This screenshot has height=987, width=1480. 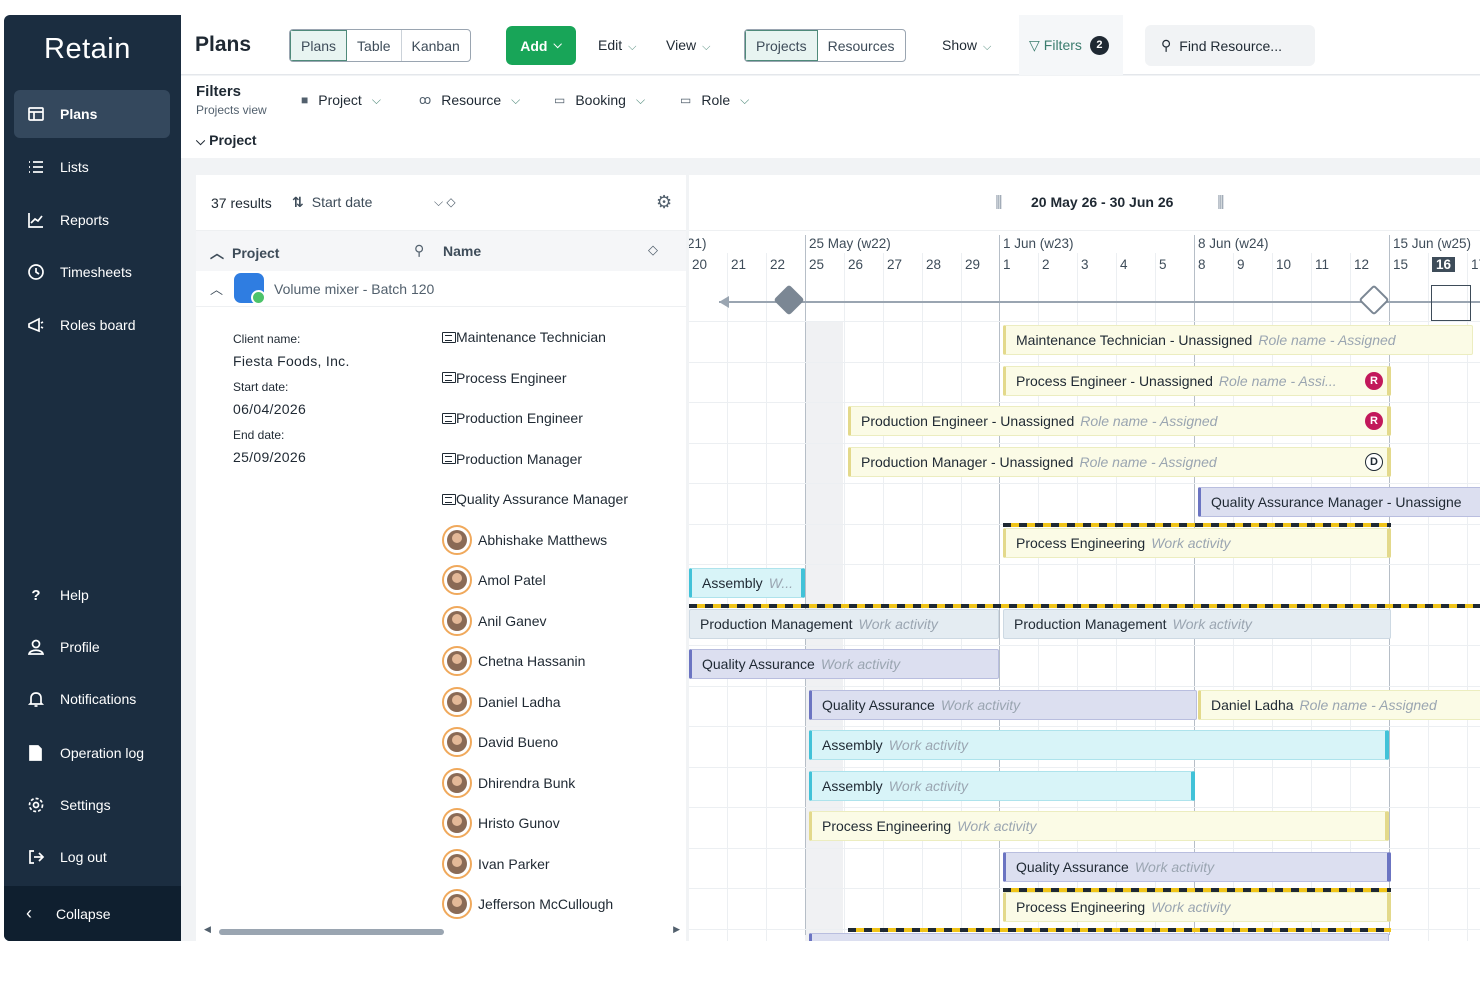 I want to click on person-row: Jefferson McCullough, so click(x=527, y=904).